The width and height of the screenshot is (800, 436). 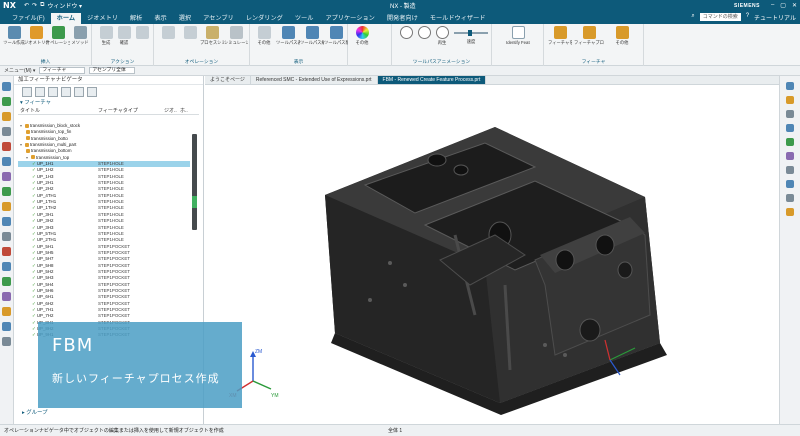 What do you see at coordinates (6, 266) in the screenshot?
I see `manufacturing-wizard-icon` at bounding box center [6, 266].